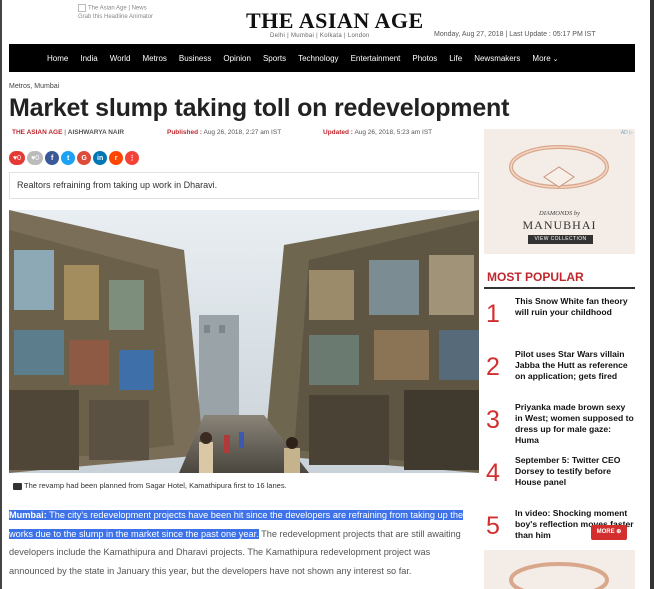  Describe the element at coordinates (154, 58) in the screenshot. I see `nav-metros: Metros` at that location.